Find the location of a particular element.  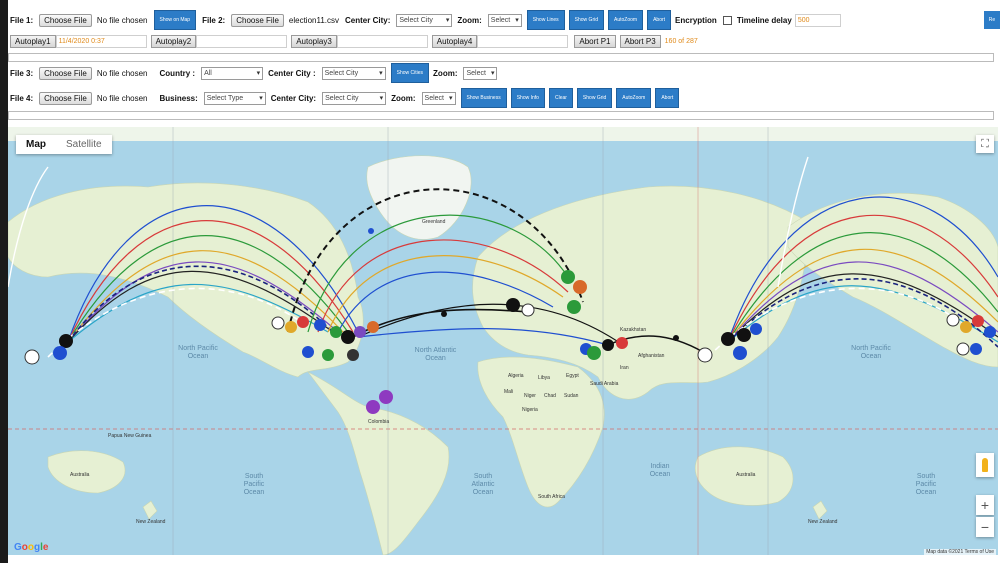

autoplay2-button: Autoplay2 is located at coordinates (173, 41).